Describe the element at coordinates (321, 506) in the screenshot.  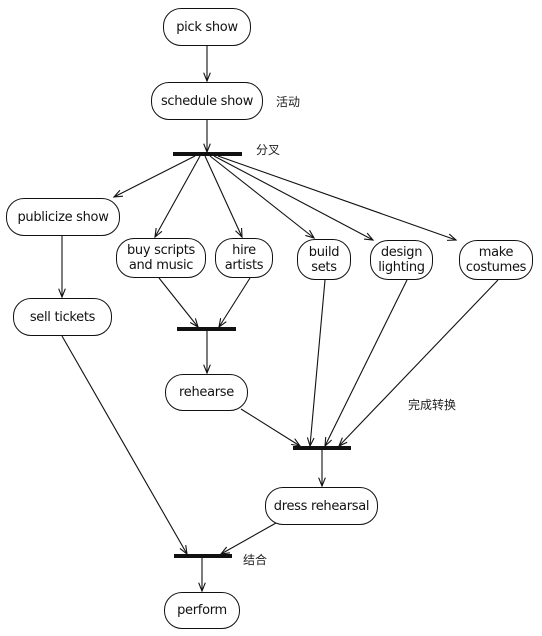
I see `node-dress-rehearsal: dress rehearsal` at that location.